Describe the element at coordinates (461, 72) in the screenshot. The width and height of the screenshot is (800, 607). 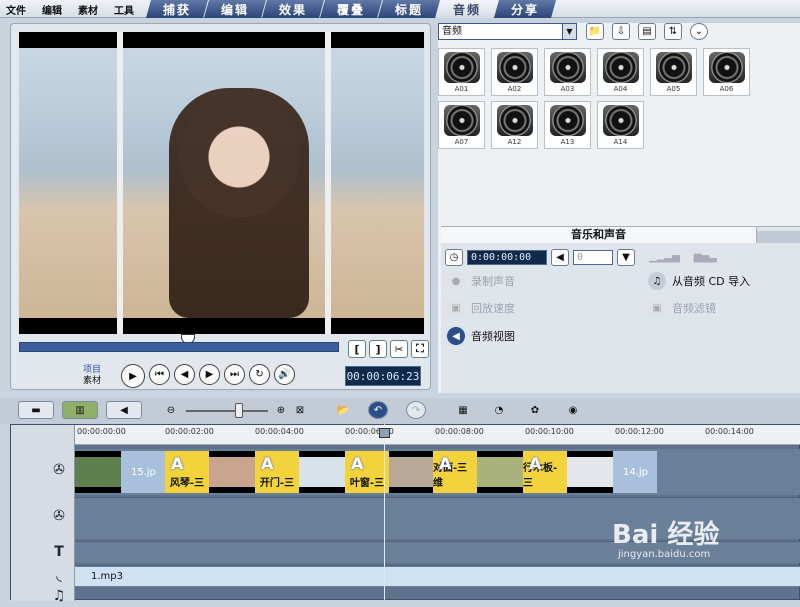
I see `audio-thumb: A01` at that location.